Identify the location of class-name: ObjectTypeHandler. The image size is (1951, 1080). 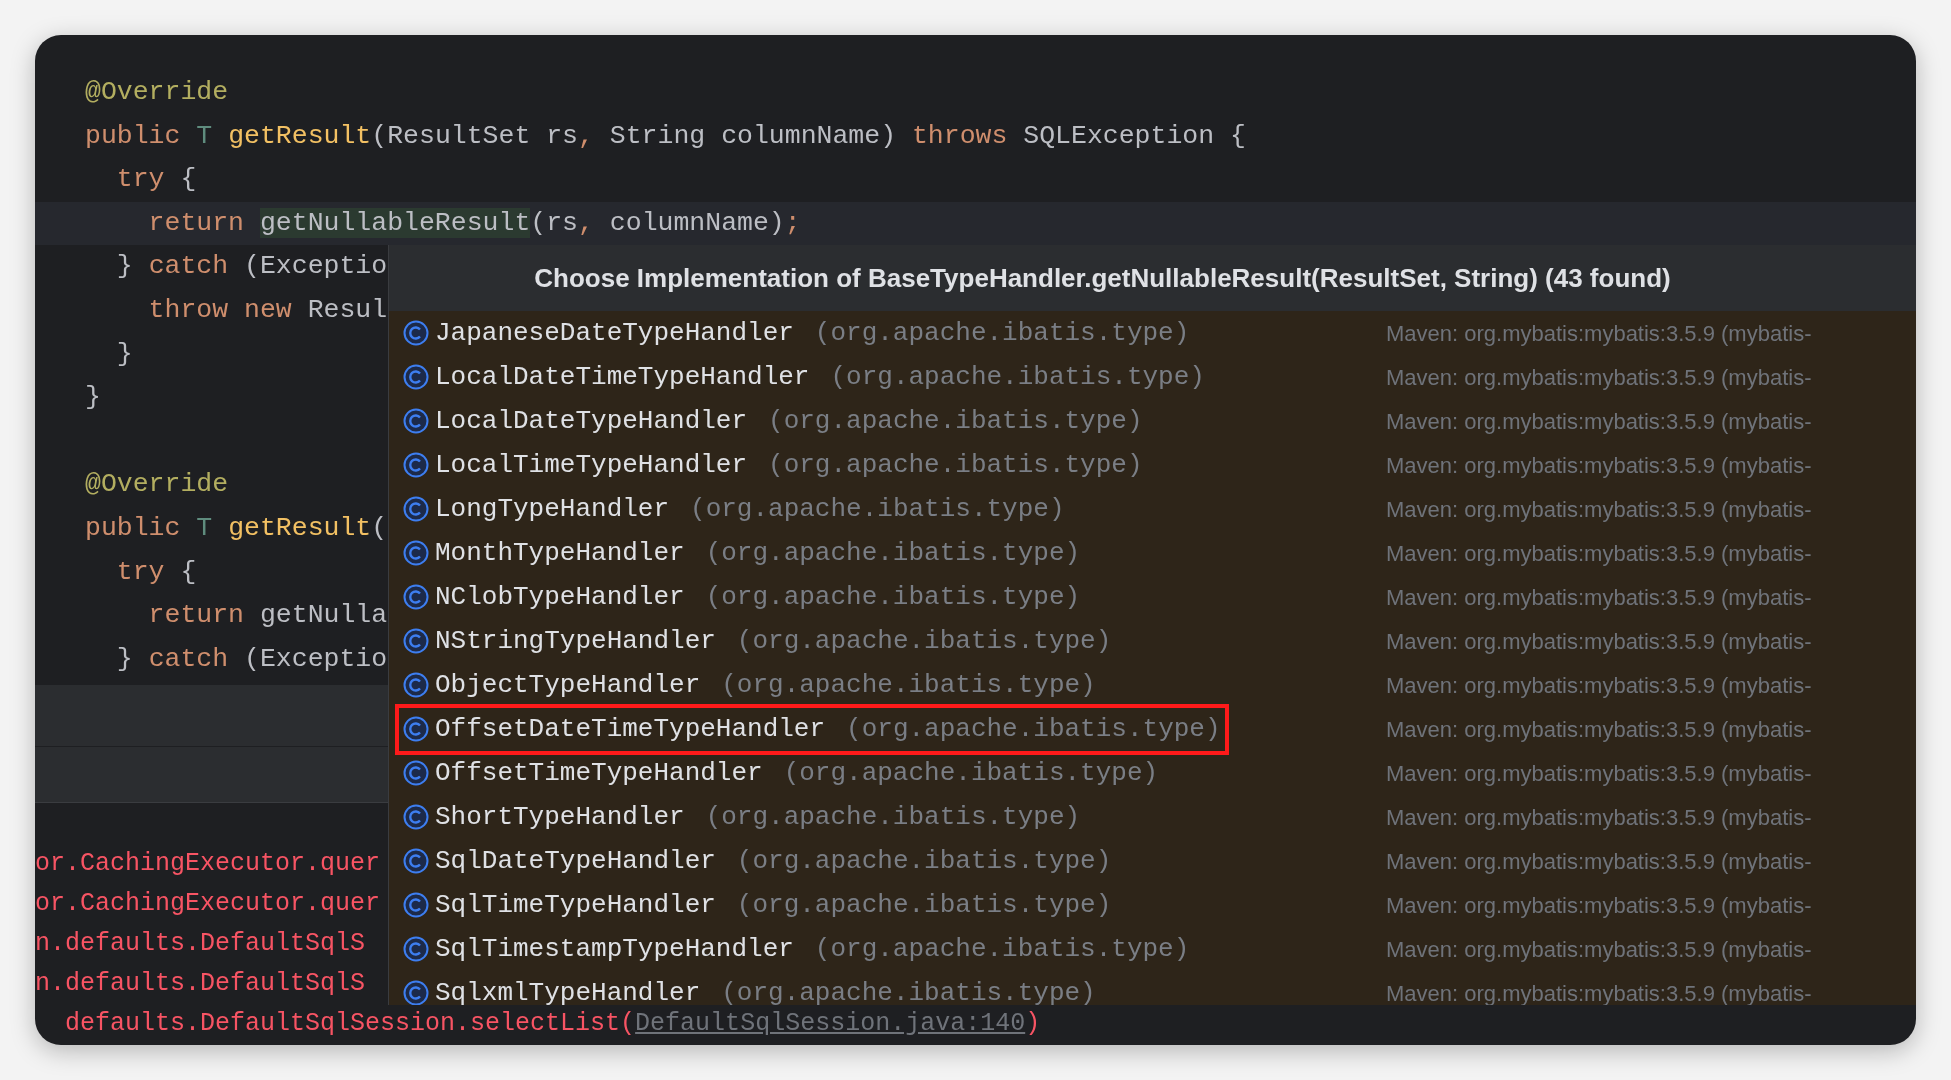
(568, 685).